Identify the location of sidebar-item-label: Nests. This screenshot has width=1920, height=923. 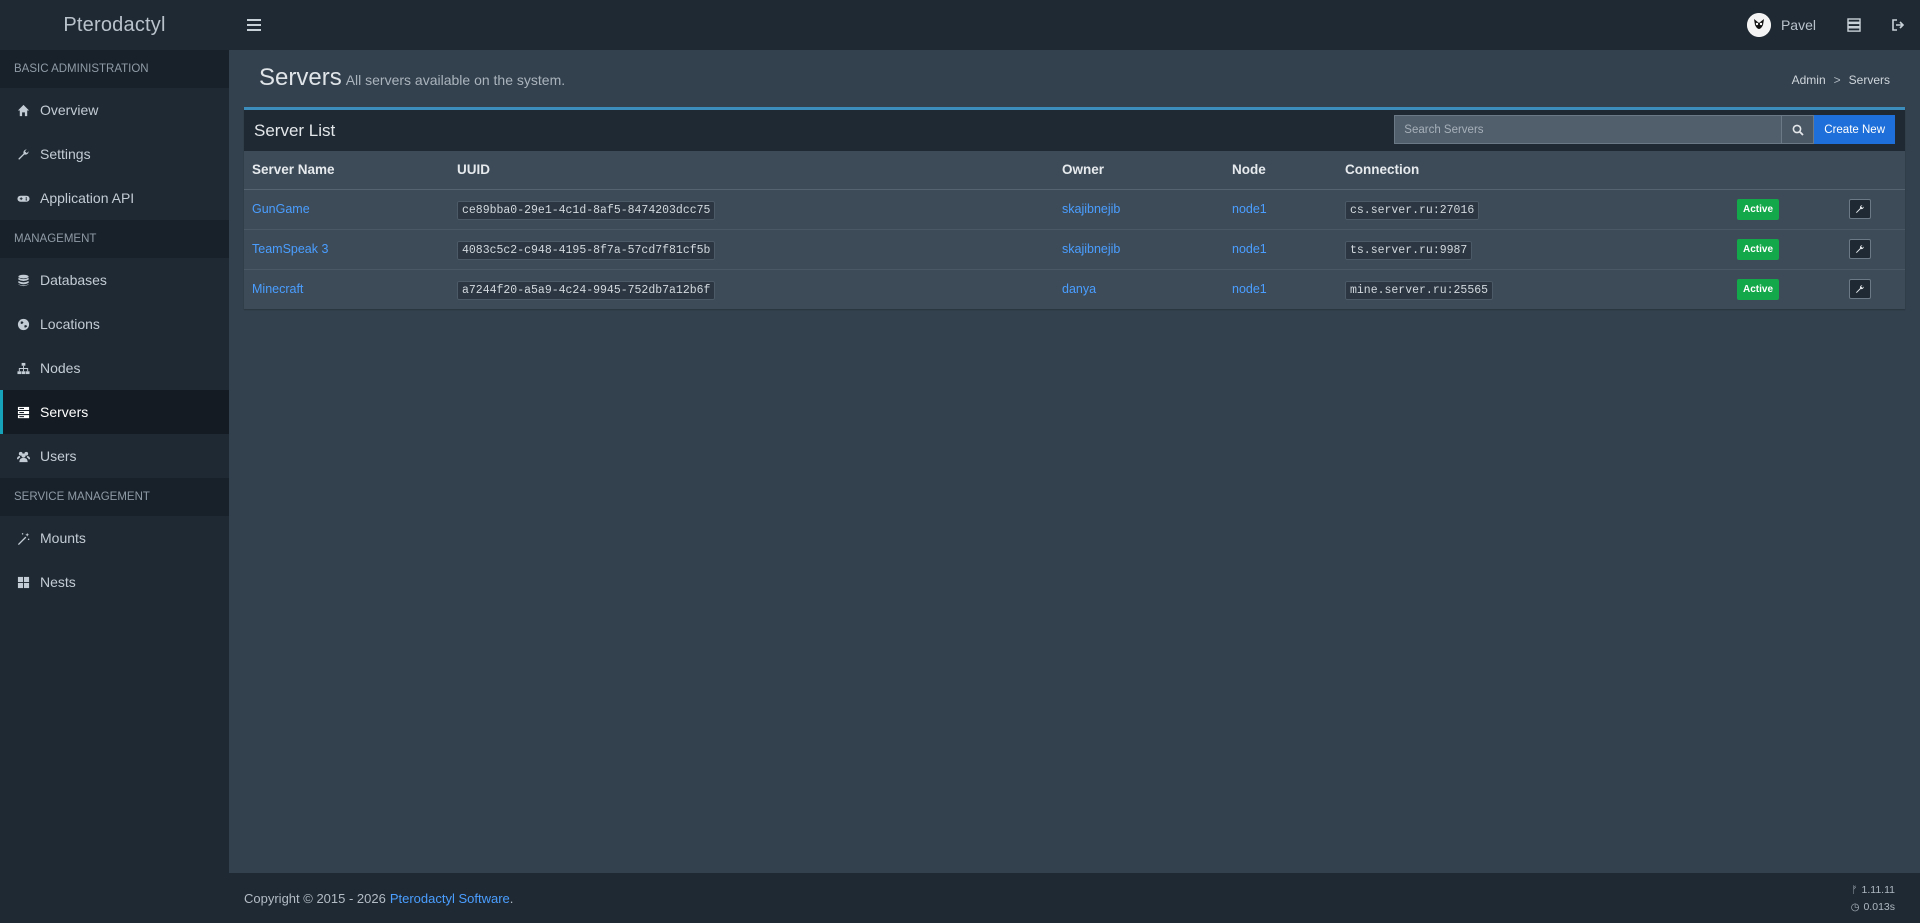
(58, 582).